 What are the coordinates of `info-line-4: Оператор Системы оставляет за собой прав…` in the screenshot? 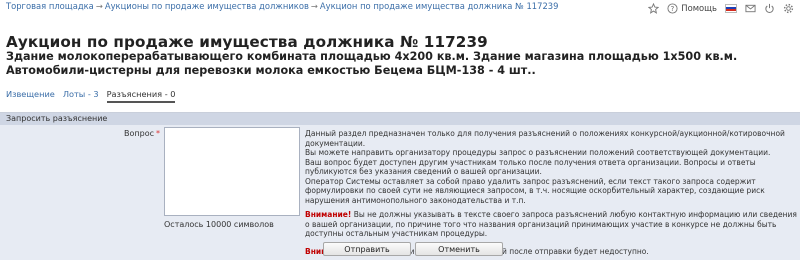 It's located at (535, 190).